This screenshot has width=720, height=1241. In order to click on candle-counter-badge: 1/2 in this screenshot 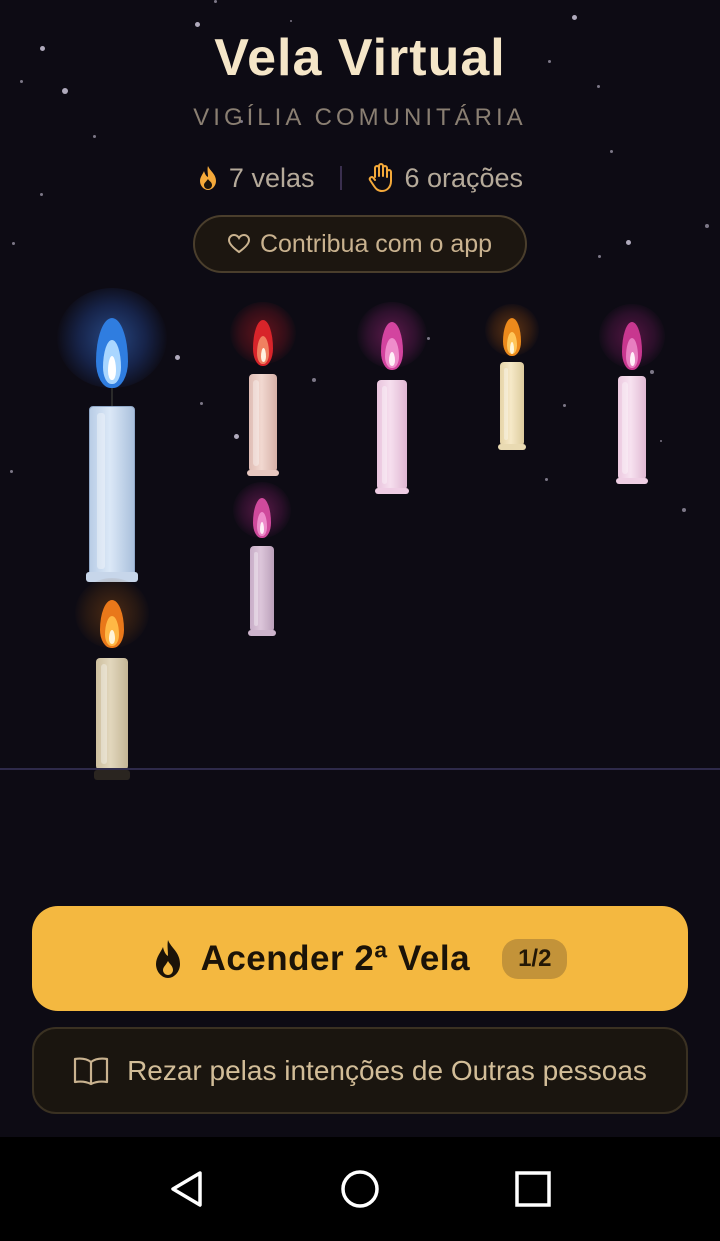, I will do `click(535, 958)`.